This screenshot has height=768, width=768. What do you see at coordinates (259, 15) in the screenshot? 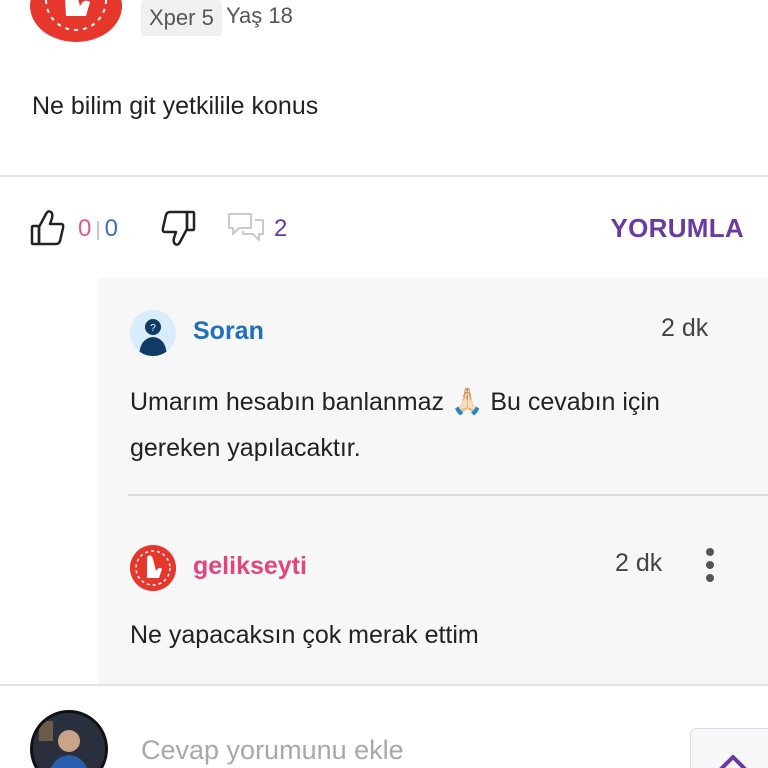
I see `author-age: Yaş 18` at bounding box center [259, 15].